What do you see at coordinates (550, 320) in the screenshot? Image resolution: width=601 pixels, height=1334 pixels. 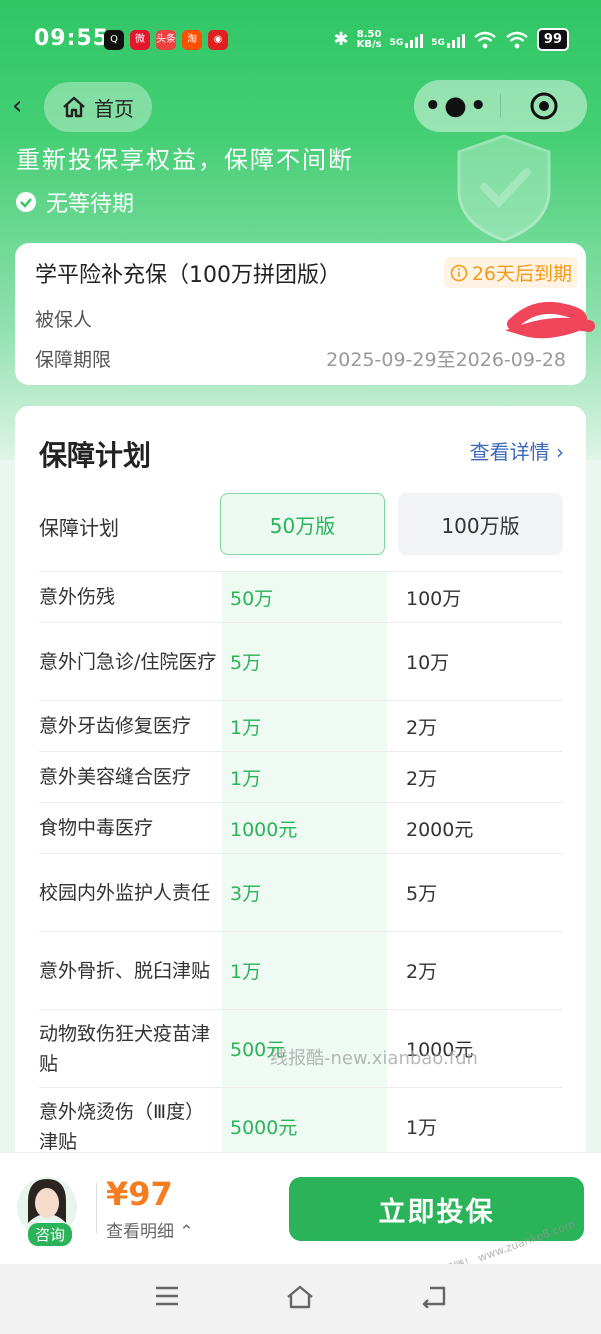 I see `redaction-scribble` at bounding box center [550, 320].